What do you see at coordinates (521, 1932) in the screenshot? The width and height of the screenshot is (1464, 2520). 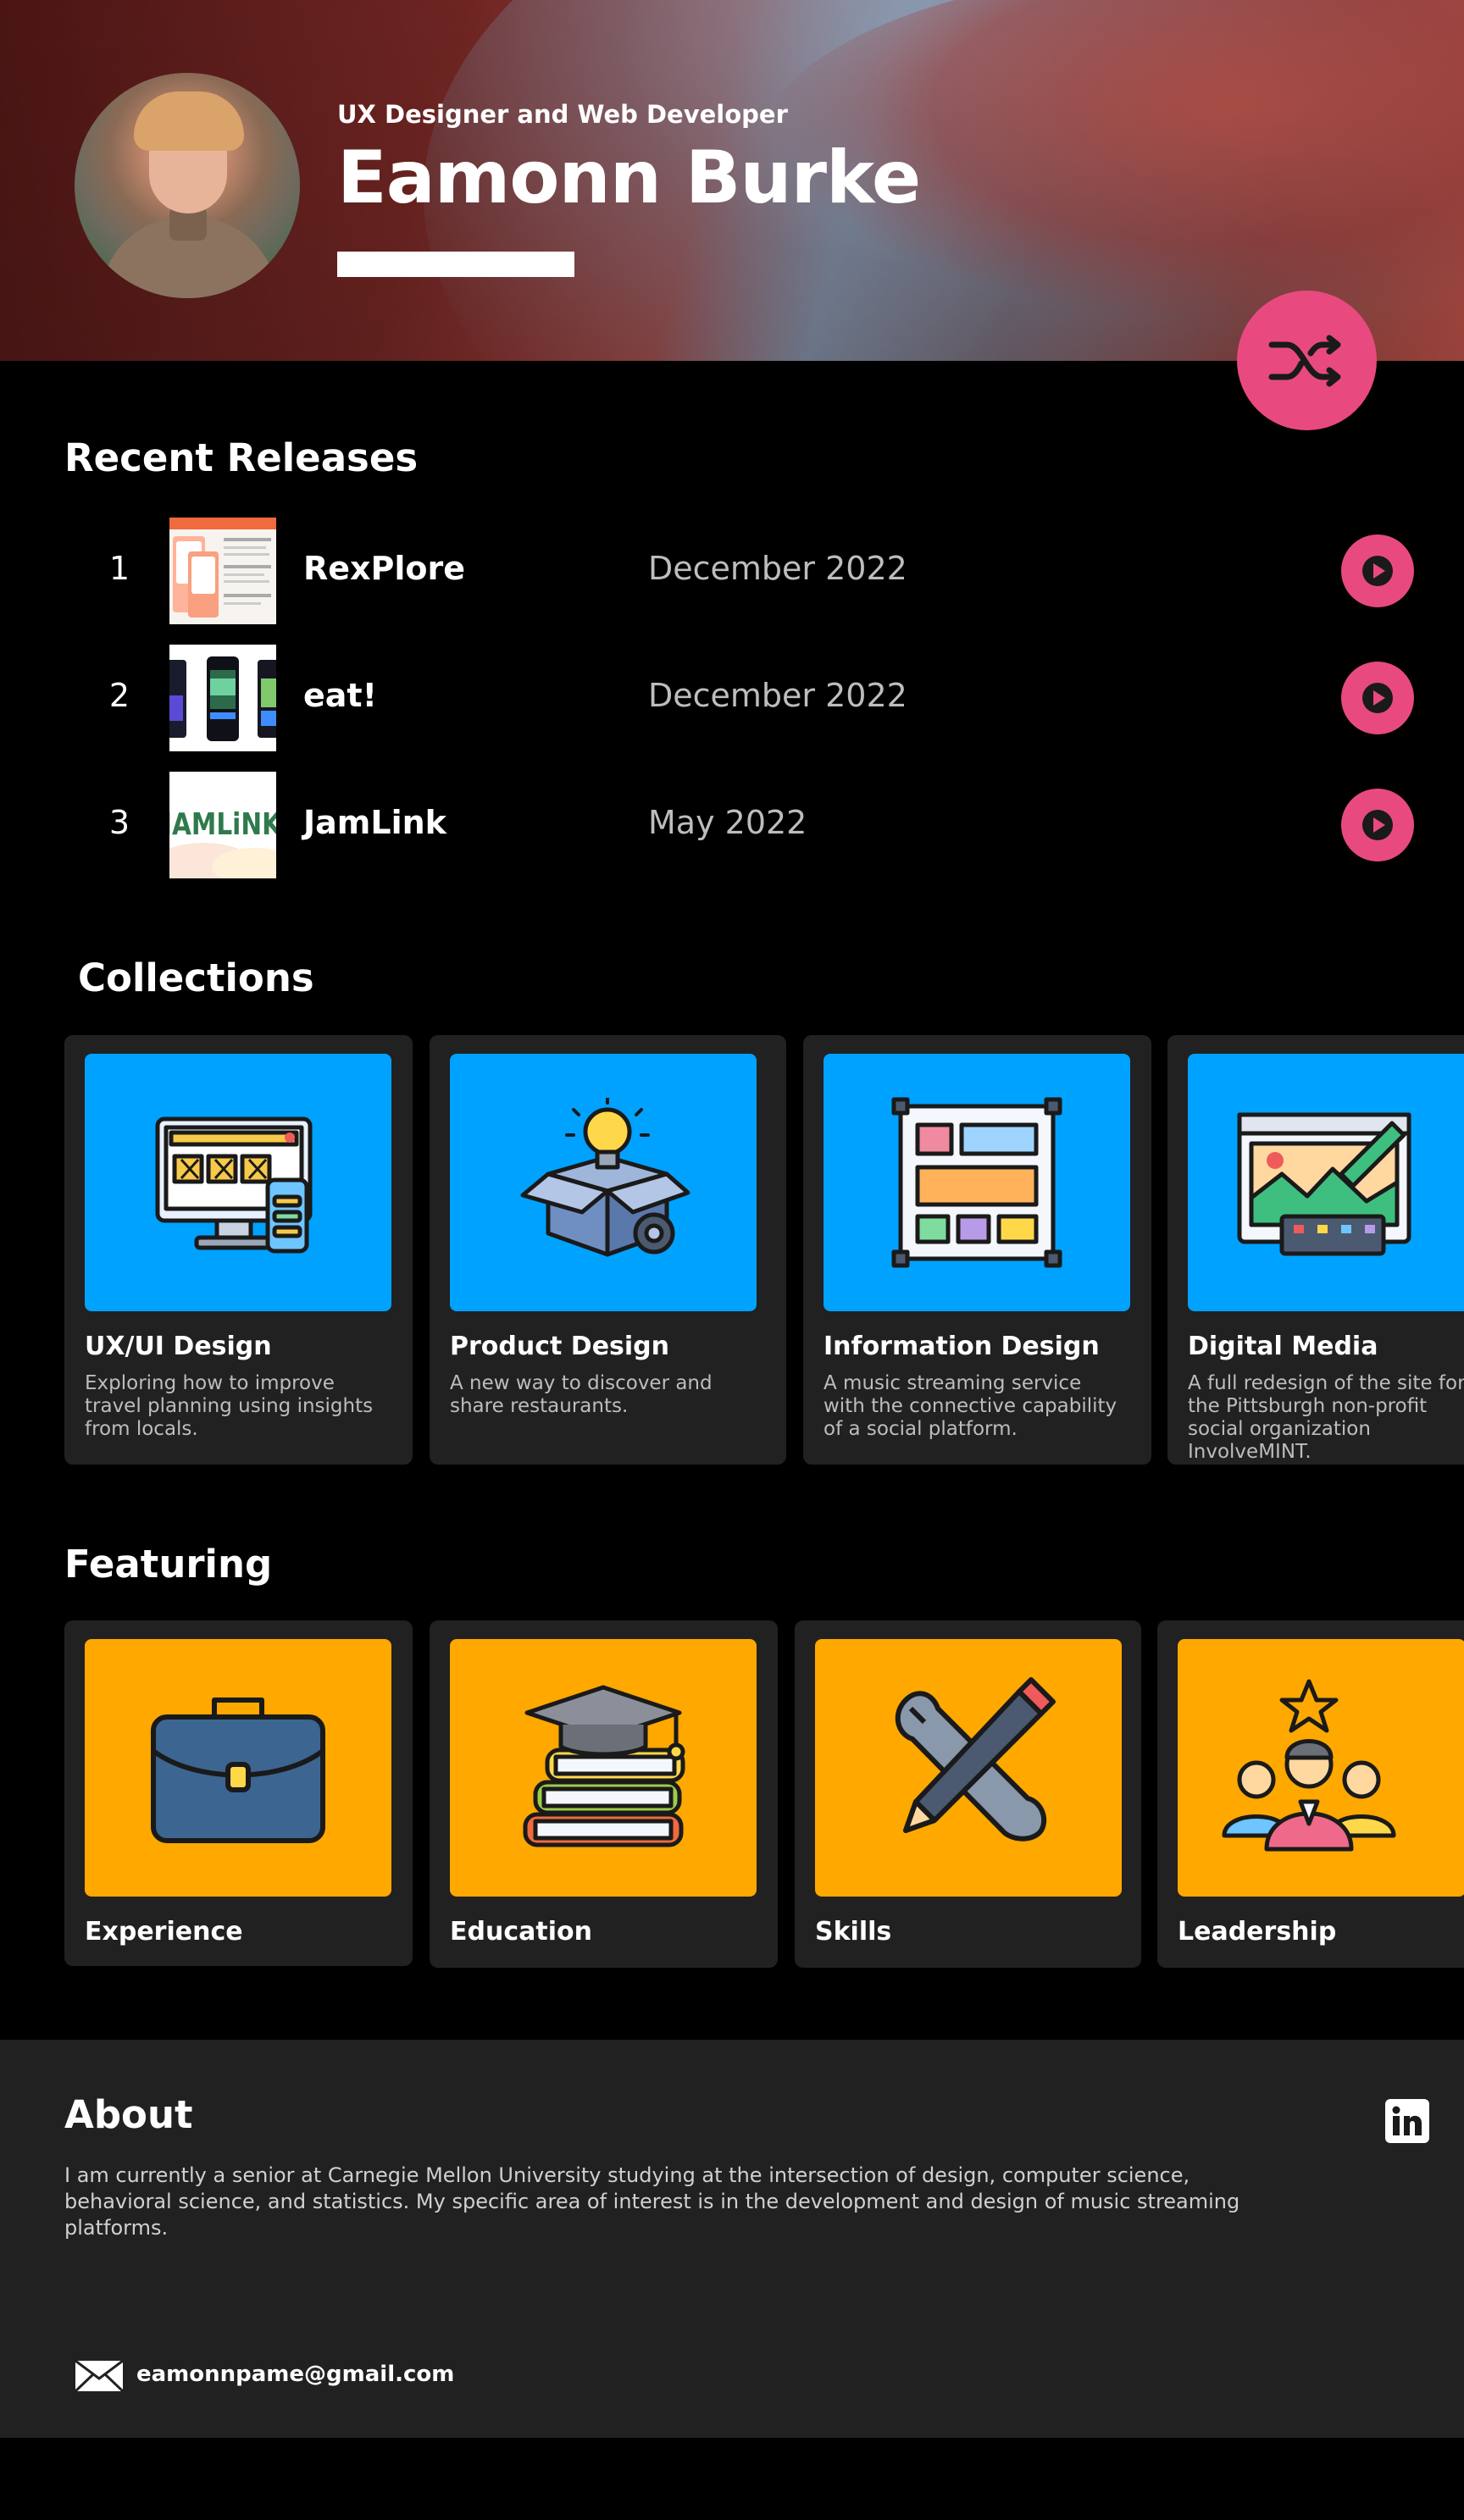 I see `feature-title: Education` at bounding box center [521, 1932].